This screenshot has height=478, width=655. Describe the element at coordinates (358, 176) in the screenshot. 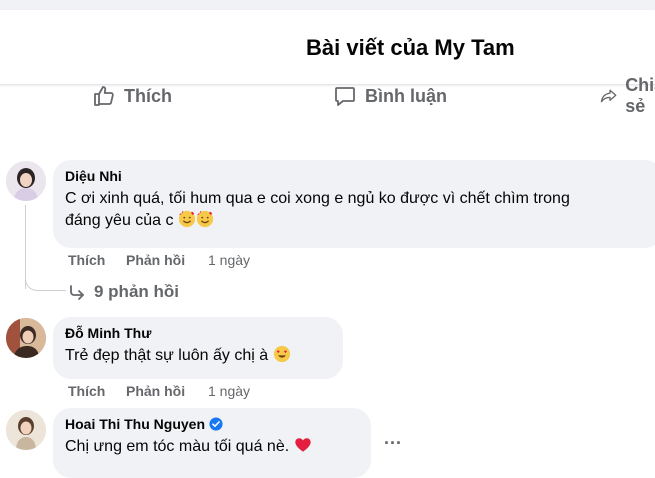

I see `comment-author: Diệu Nhi` at that location.